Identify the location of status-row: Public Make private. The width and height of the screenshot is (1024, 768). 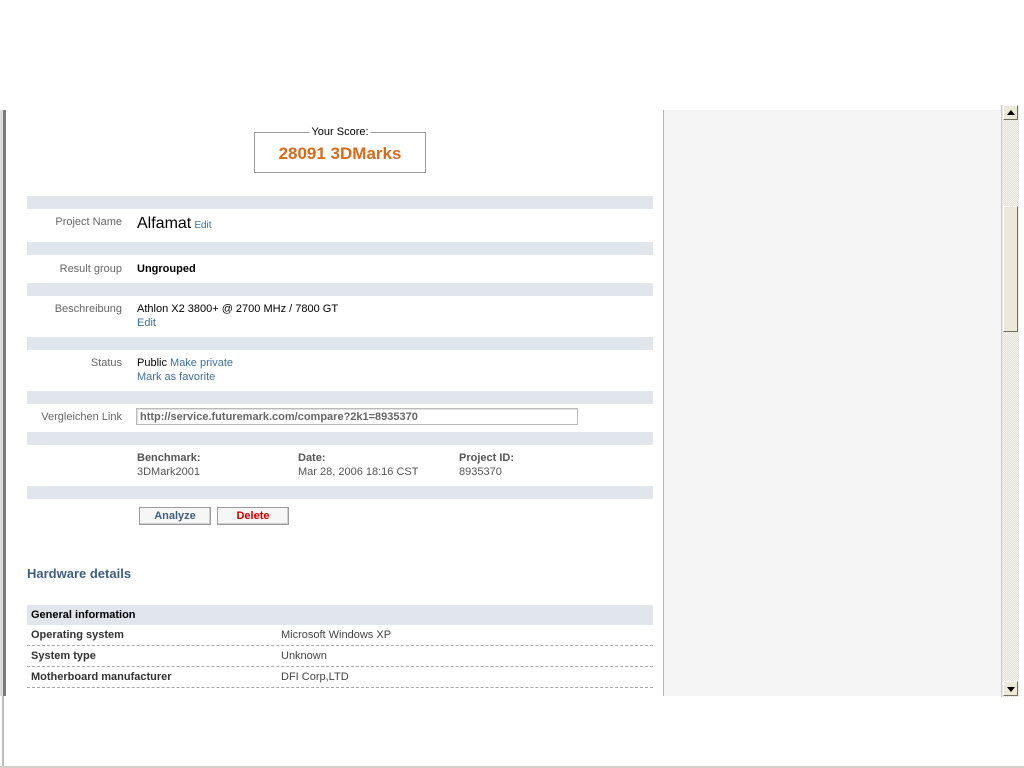
(185, 363).